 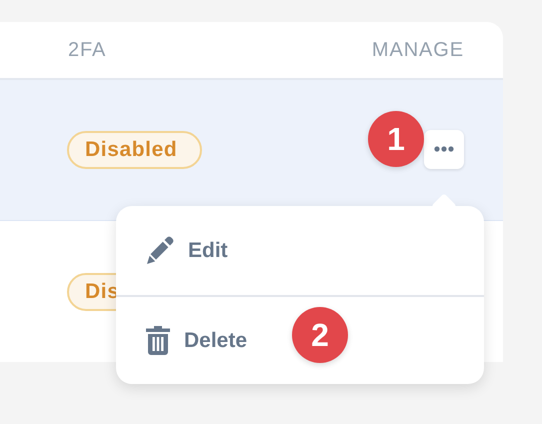 What do you see at coordinates (87, 50) in the screenshot?
I see `column-header: 2FA` at bounding box center [87, 50].